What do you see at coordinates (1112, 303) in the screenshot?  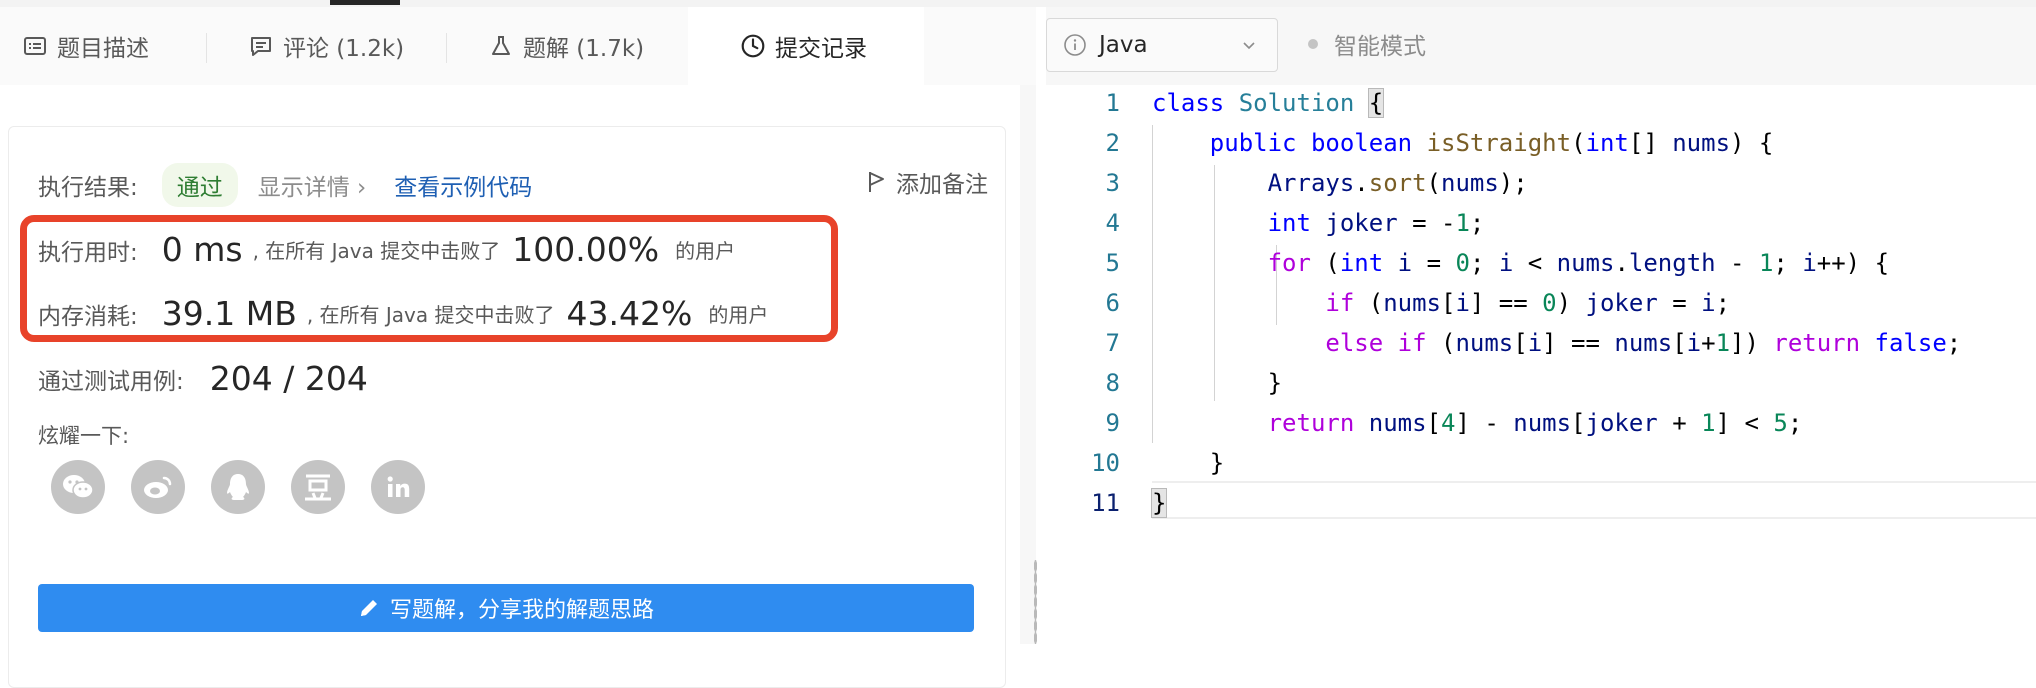 I see `line-number: 6` at bounding box center [1112, 303].